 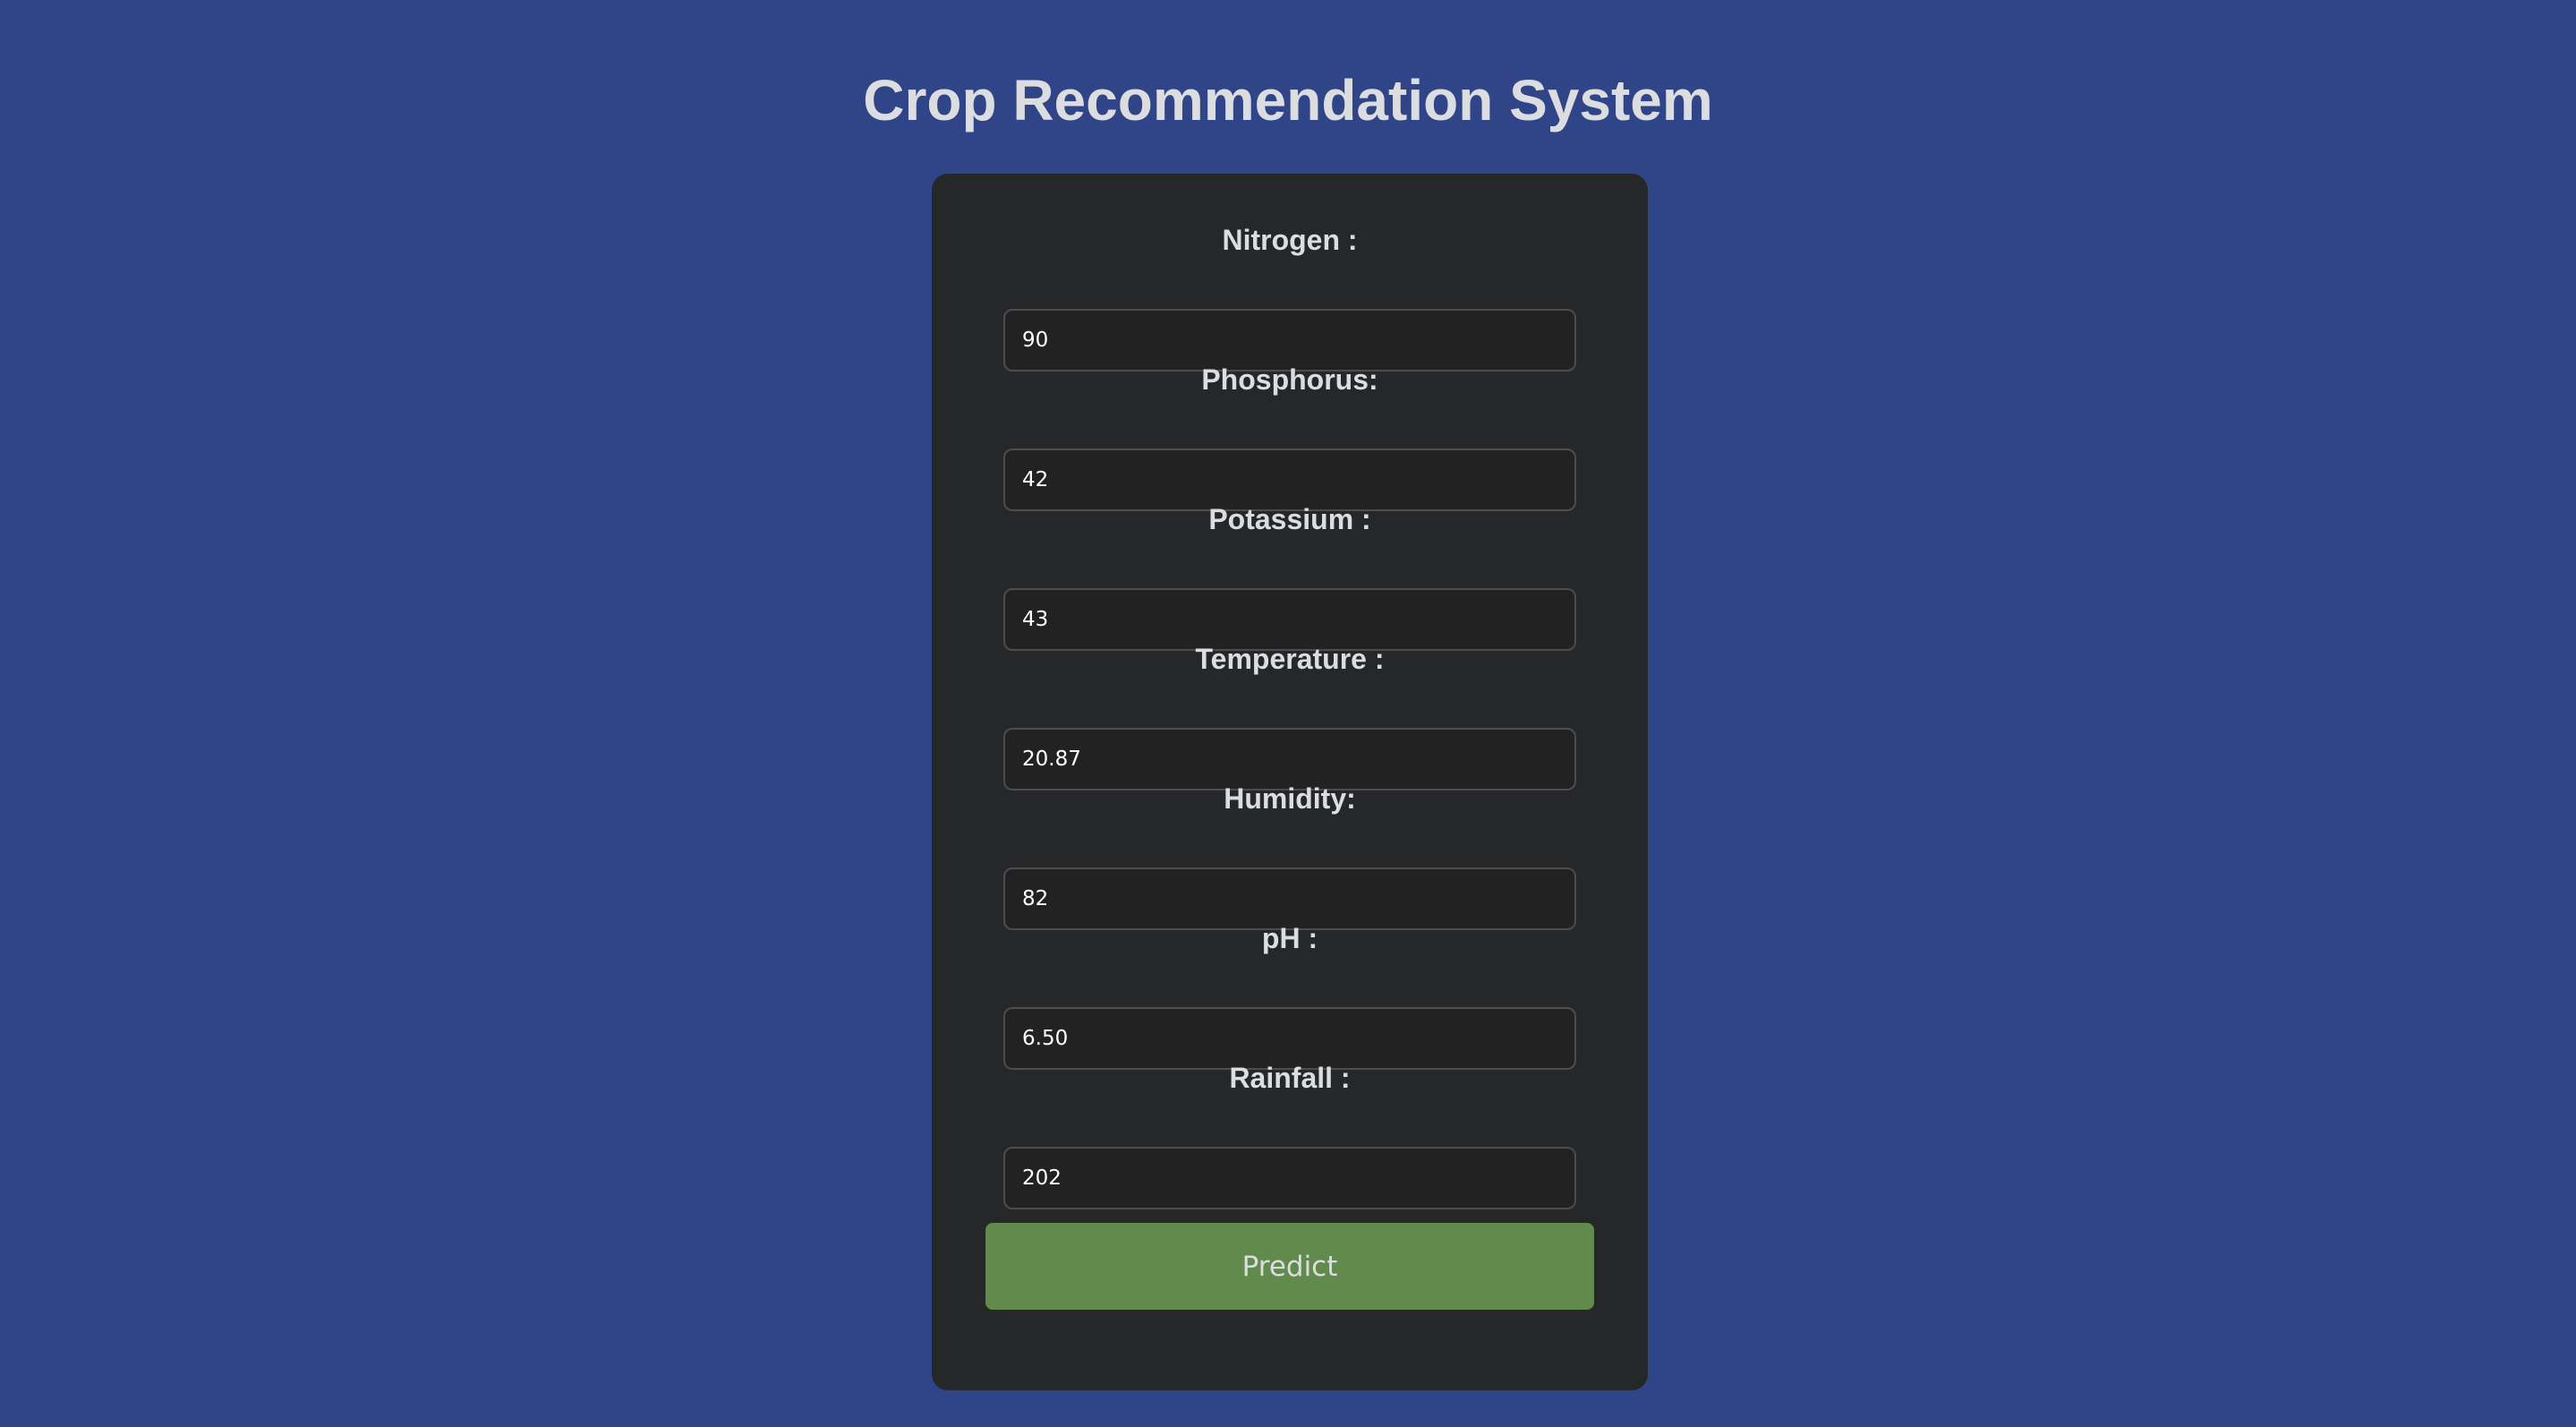 What do you see at coordinates (1290, 240) in the screenshot?
I see `nitrogen-label: Nitrogen :` at bounding box center [1290, 240].